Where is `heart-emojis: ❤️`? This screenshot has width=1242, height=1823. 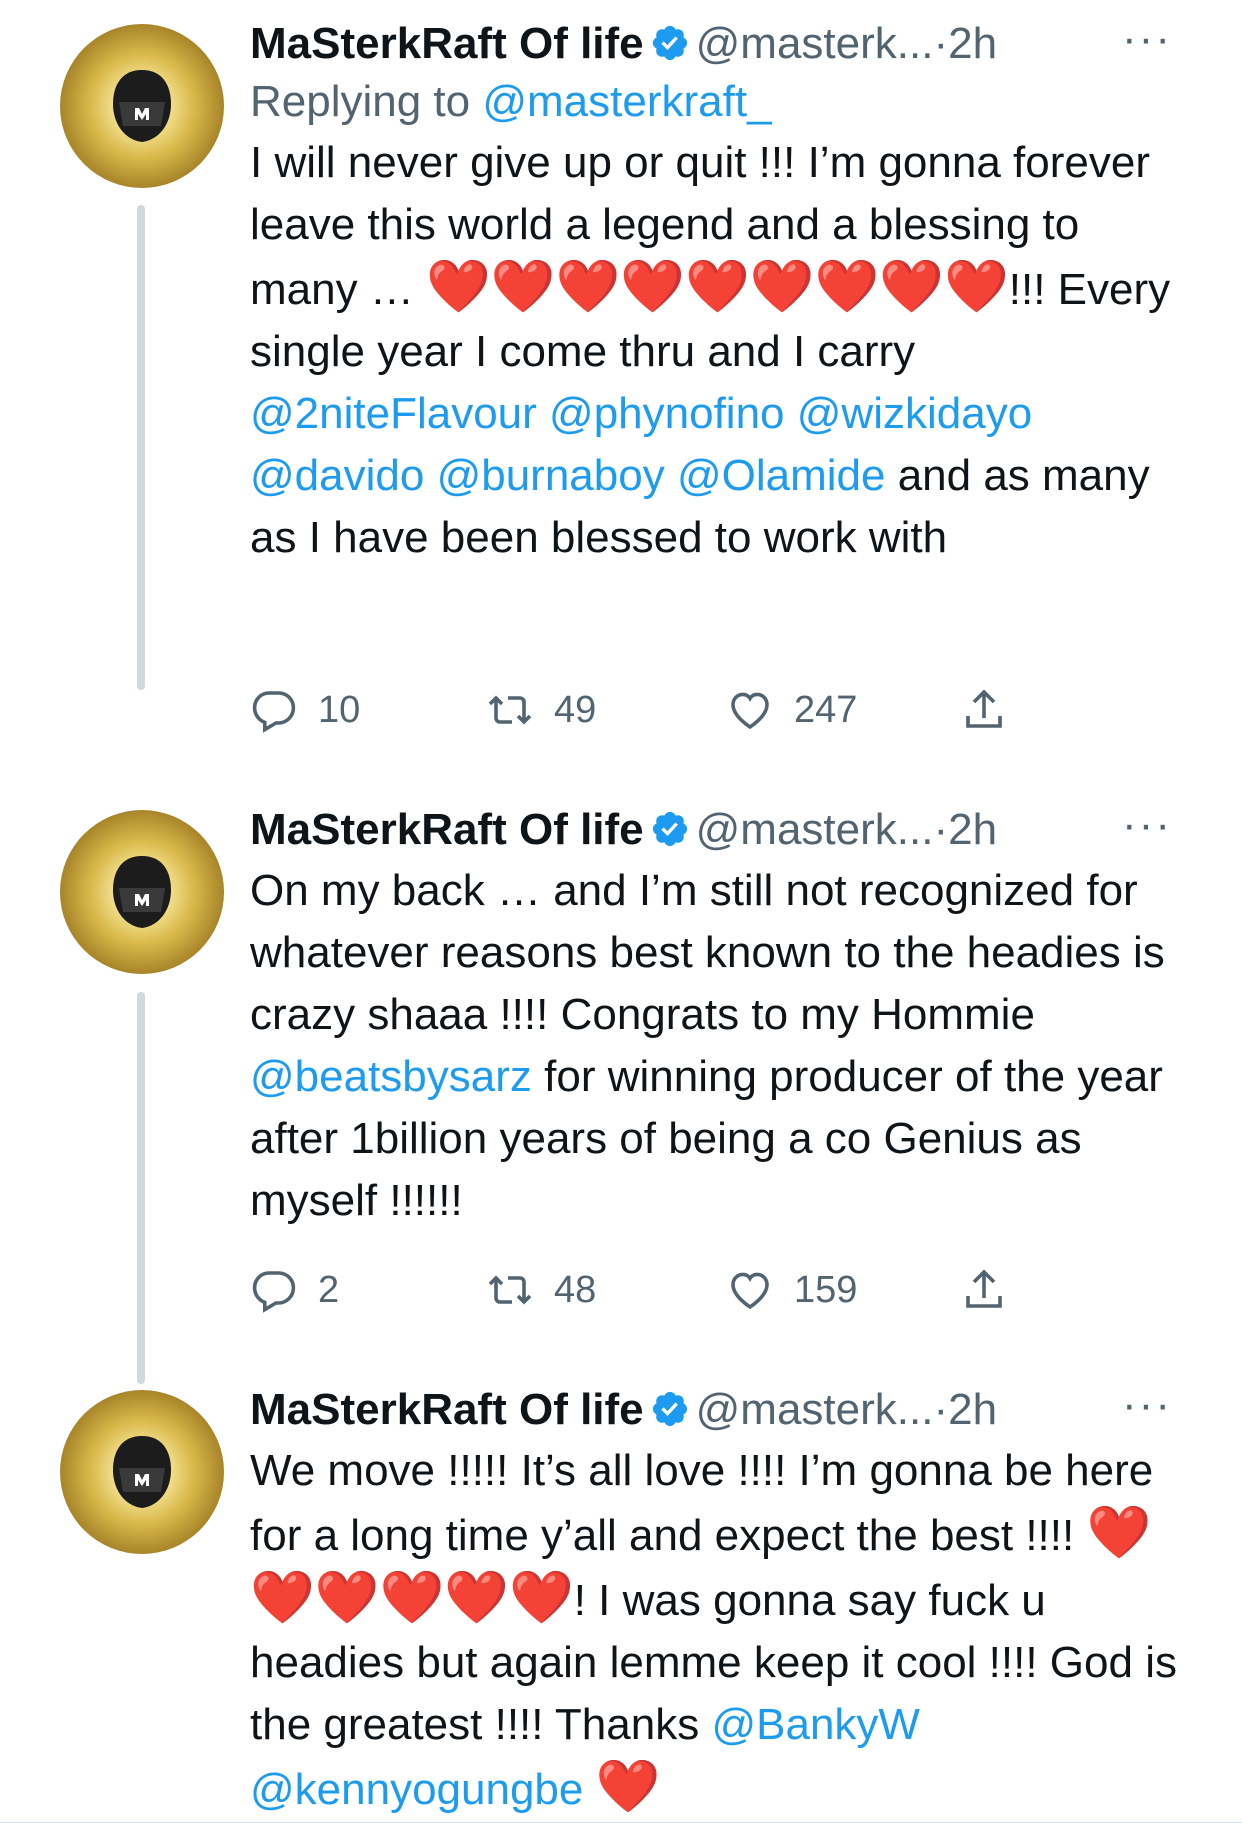 heart-emojis: ❤️ is located at coordinates (628, 1787).